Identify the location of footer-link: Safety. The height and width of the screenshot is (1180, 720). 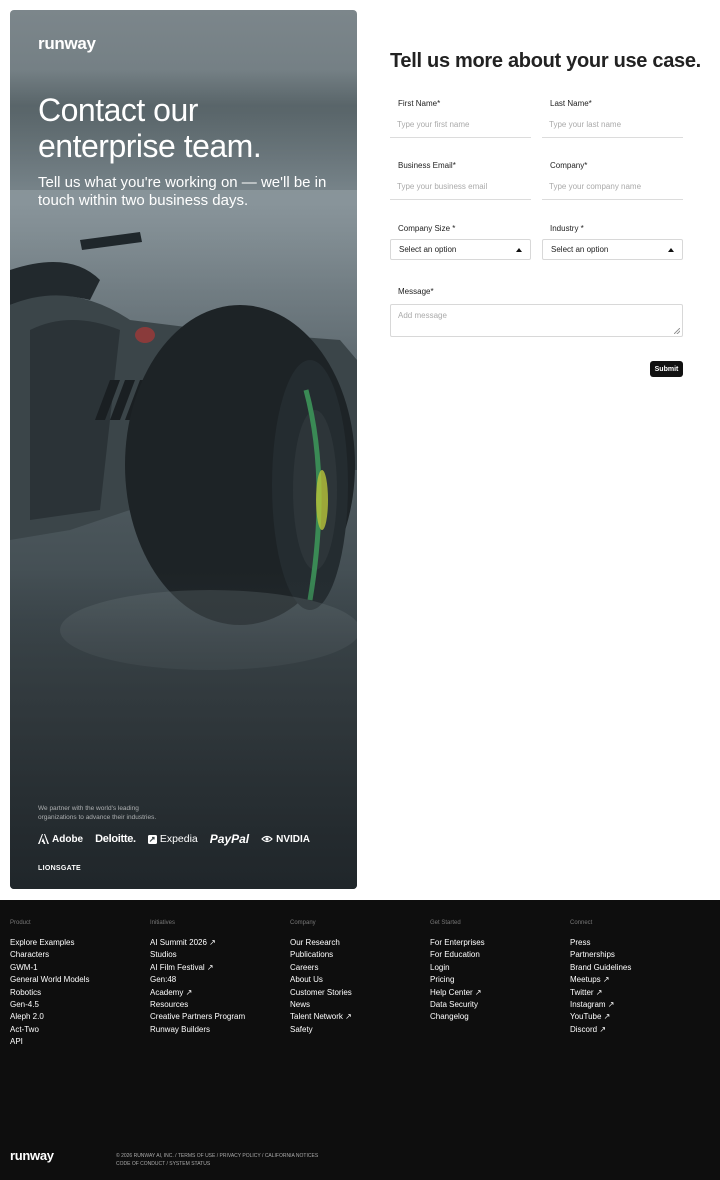
(360, 1030).